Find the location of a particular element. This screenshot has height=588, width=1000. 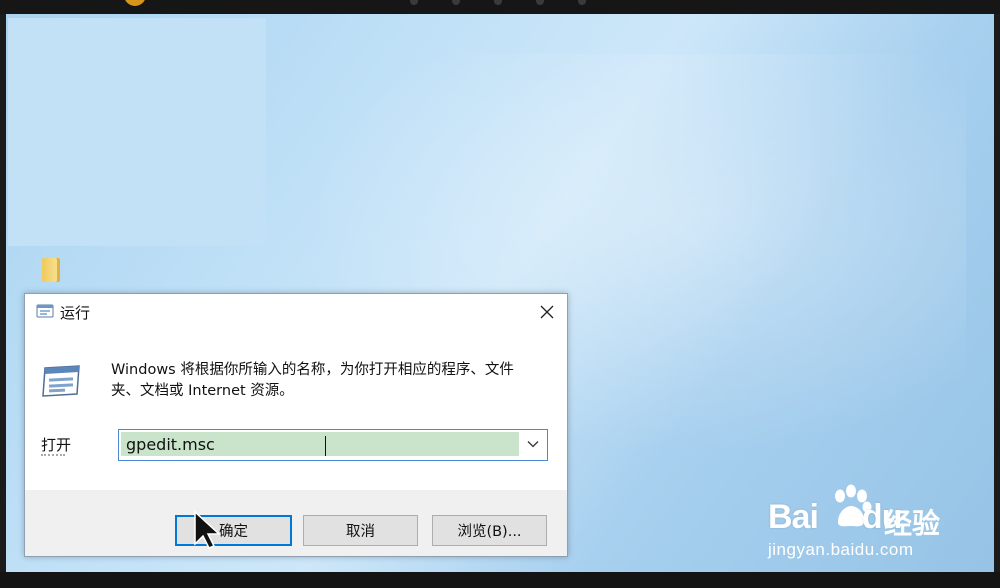

baidu-jingyan-text: 经验 is located at coordinates (912, 523).